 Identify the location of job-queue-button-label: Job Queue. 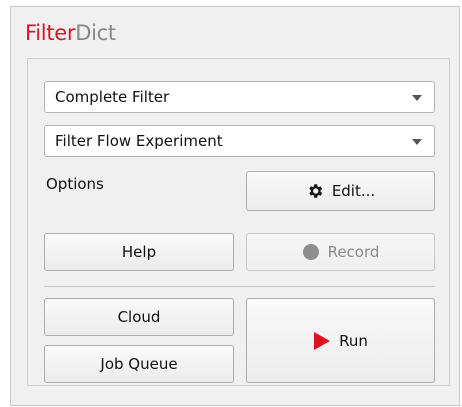
(139, 364).